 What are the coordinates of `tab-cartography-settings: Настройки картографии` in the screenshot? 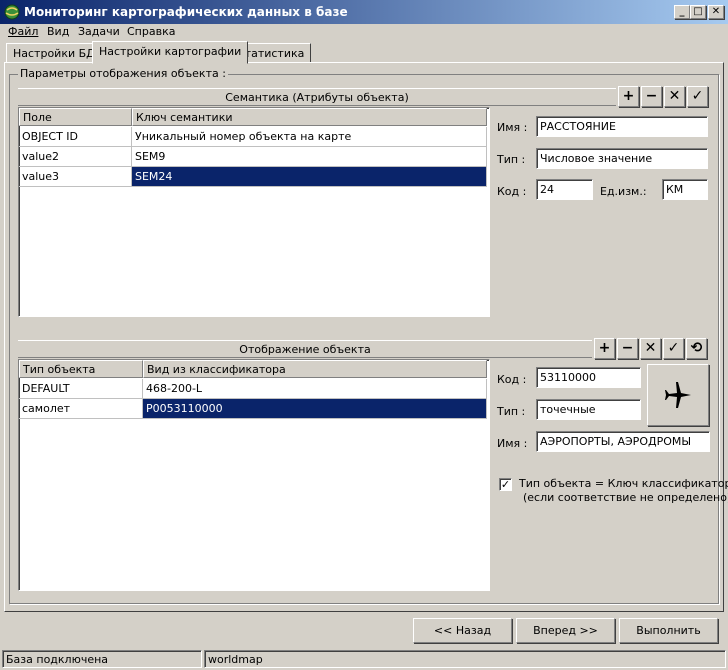 It's located at (170, 52).